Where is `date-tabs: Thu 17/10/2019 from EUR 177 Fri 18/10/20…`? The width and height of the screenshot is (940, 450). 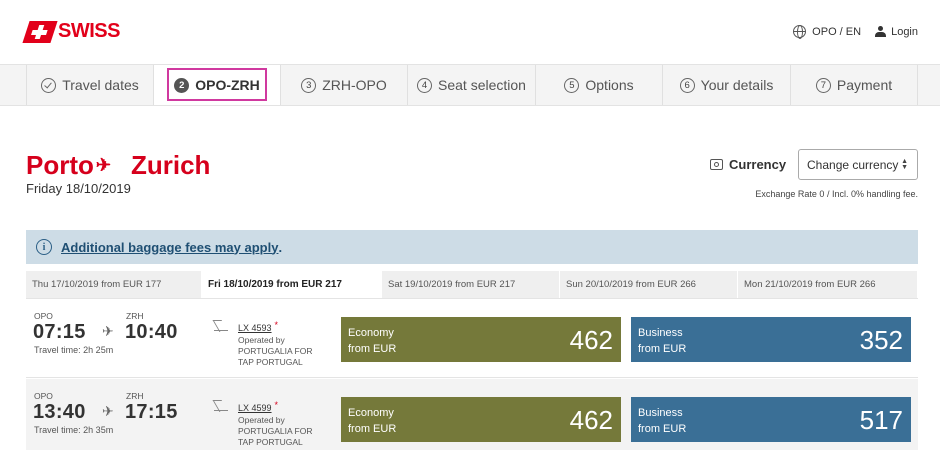 date-tabs: Thu 17/10/2019 from EUR 177 Fri 18/10/20… is located at coordinates (472, 284).